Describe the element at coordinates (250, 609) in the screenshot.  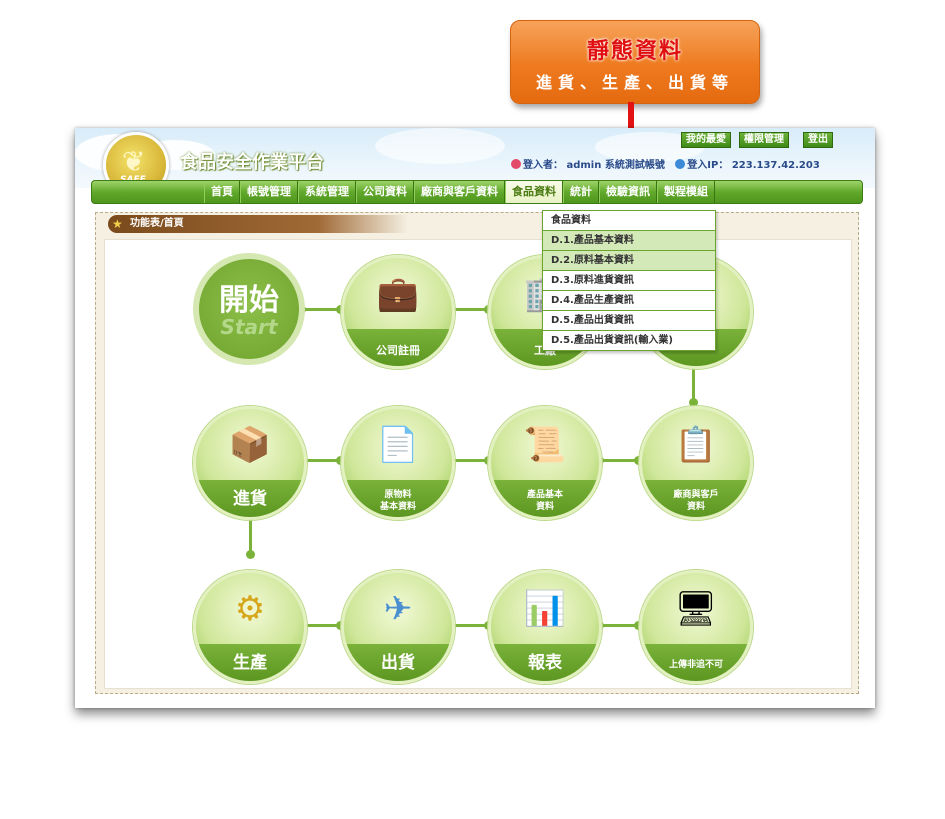
I see `gears-icon: ⚙` at that location.